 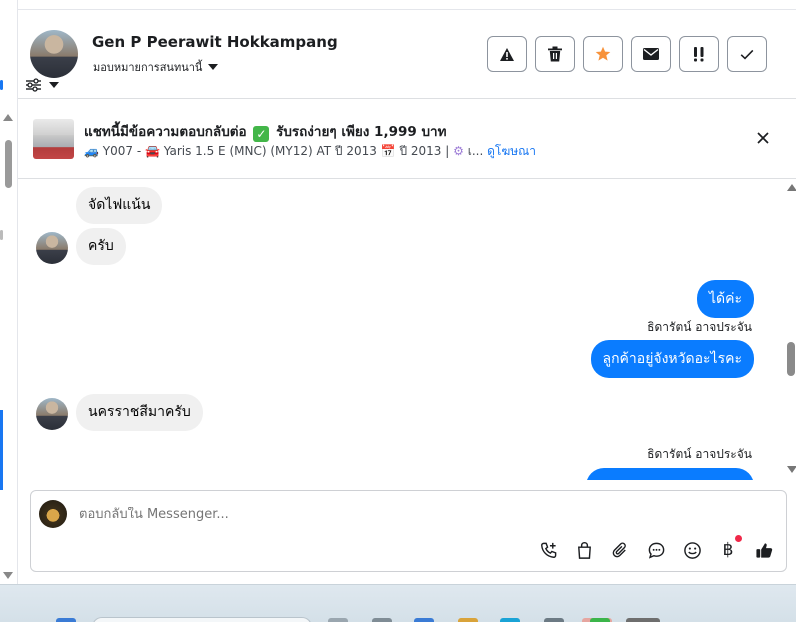 I want to click on trash-icon, so click(x=555, y=54).